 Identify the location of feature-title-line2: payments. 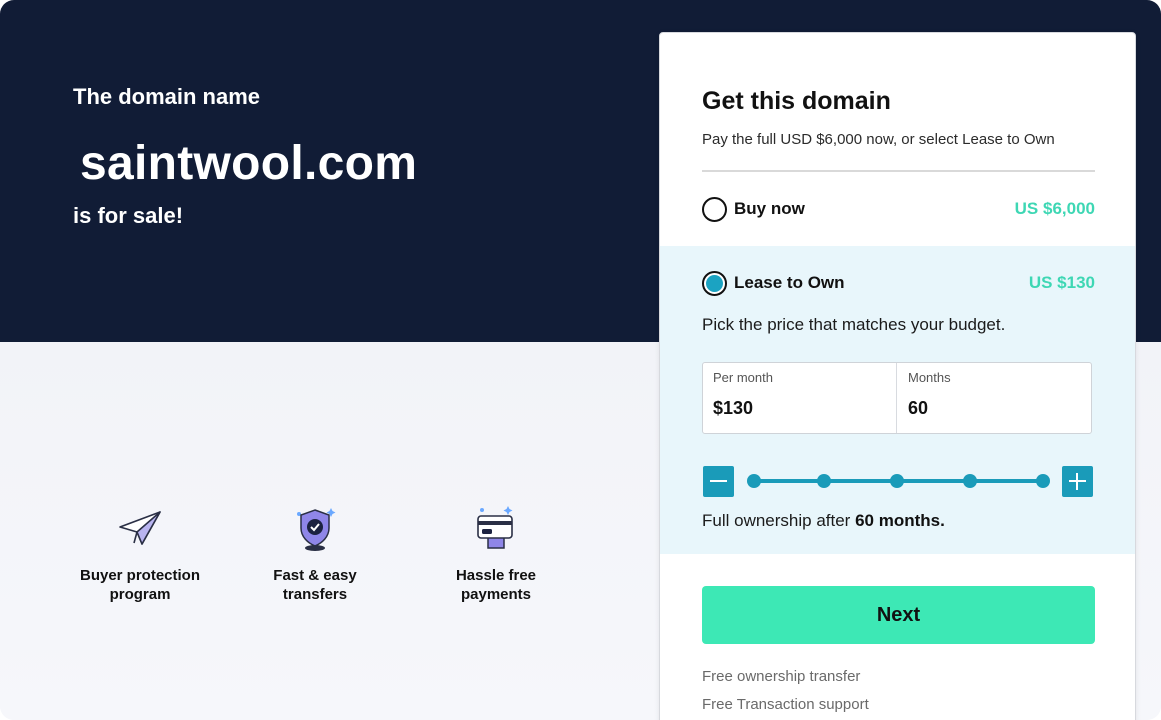
(496, 594).